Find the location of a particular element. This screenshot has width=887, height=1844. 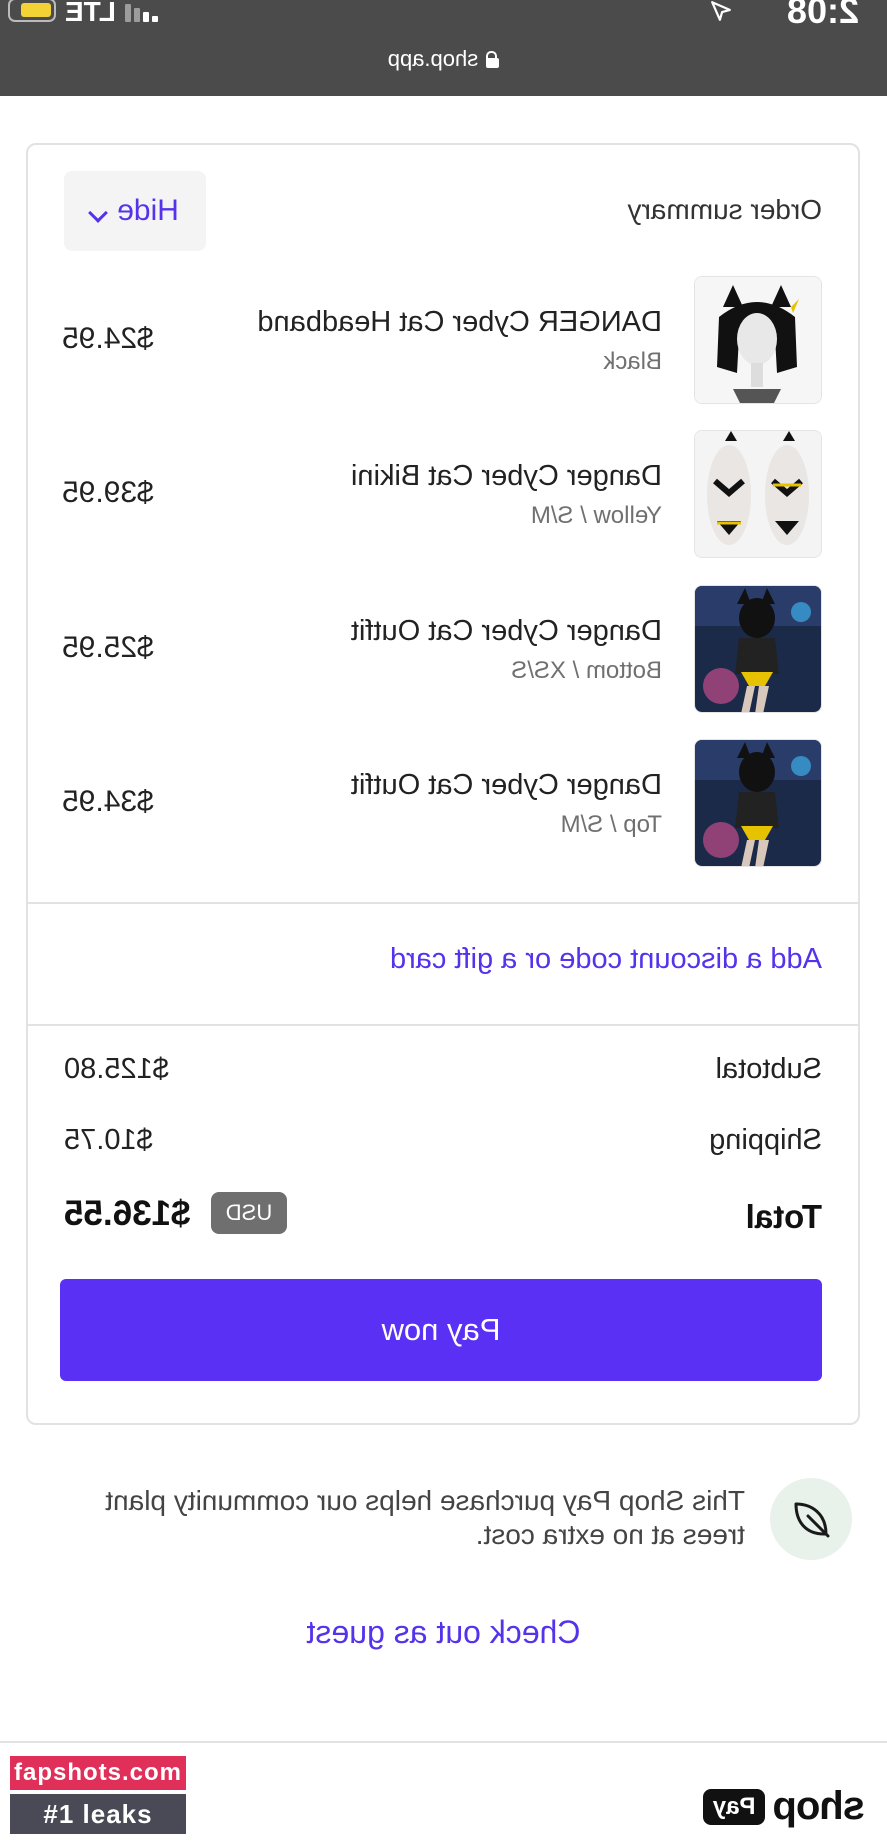

item-name: DANGER Cyber Cat Headband is located at coordinates (459, 322).